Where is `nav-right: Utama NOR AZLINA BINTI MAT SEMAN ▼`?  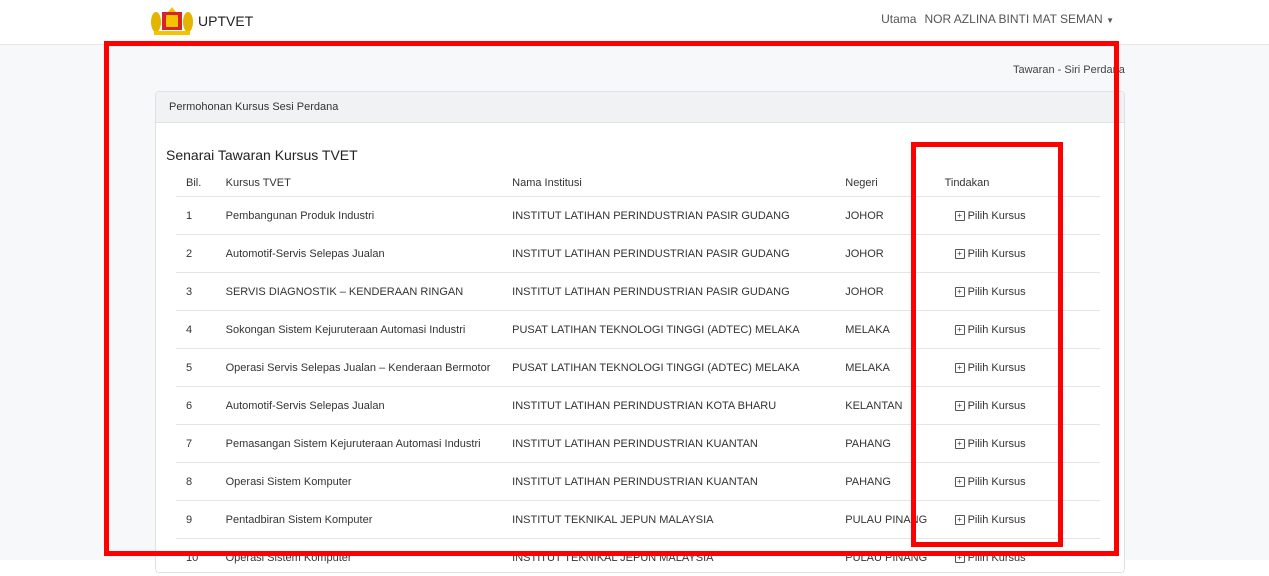
nav-right: Utama NOR AZLINA BINTI MAT SEMAN ▼ is located at coordinates (997, 19).